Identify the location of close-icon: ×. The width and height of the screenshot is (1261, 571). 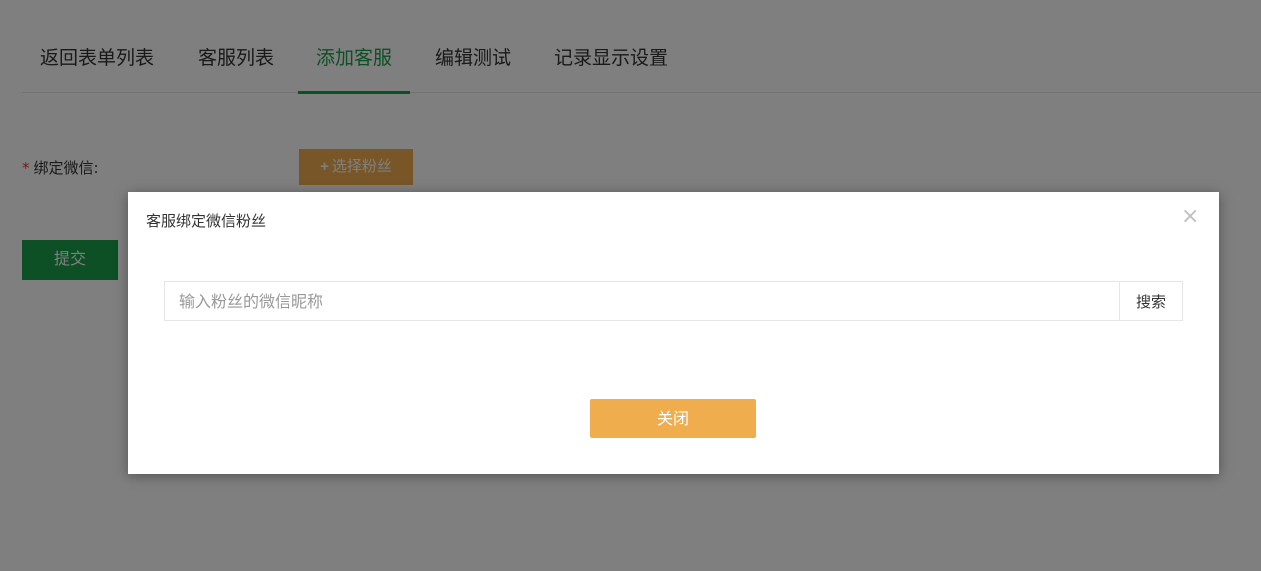
(1190, 217).